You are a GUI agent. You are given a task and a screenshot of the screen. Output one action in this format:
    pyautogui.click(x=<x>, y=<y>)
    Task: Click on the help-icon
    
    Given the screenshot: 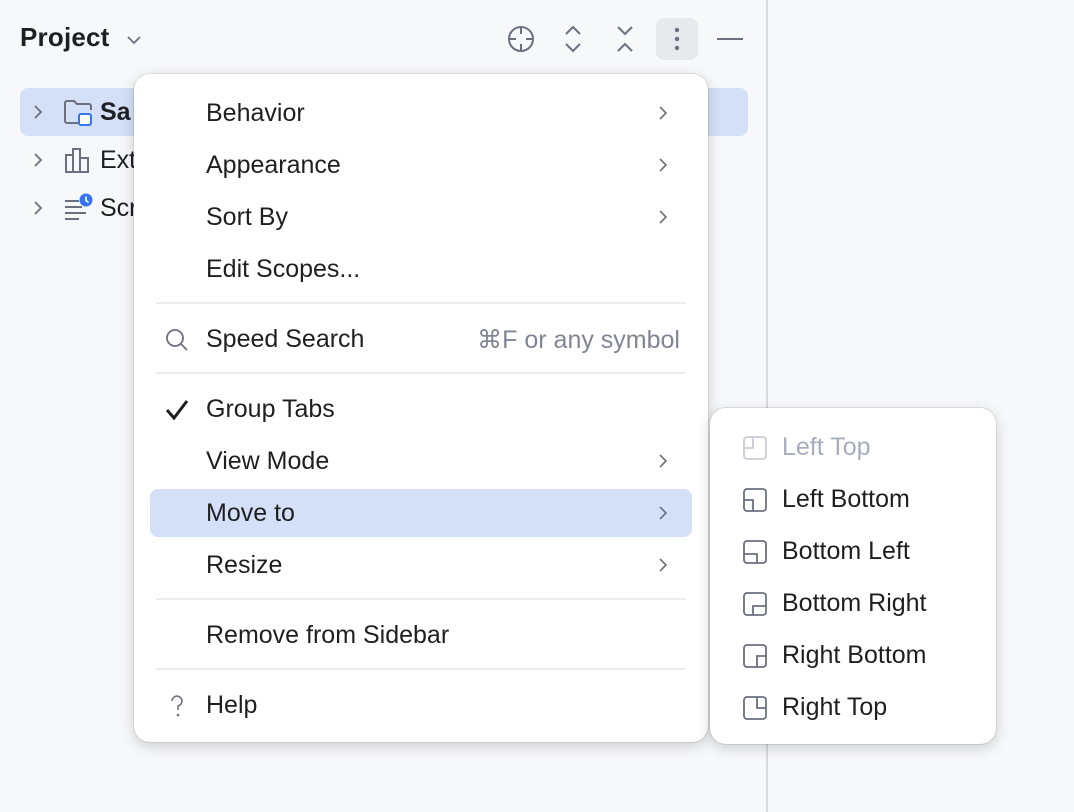 What is the action you would take?
    pyautogui.click(x=177, y=706)
    